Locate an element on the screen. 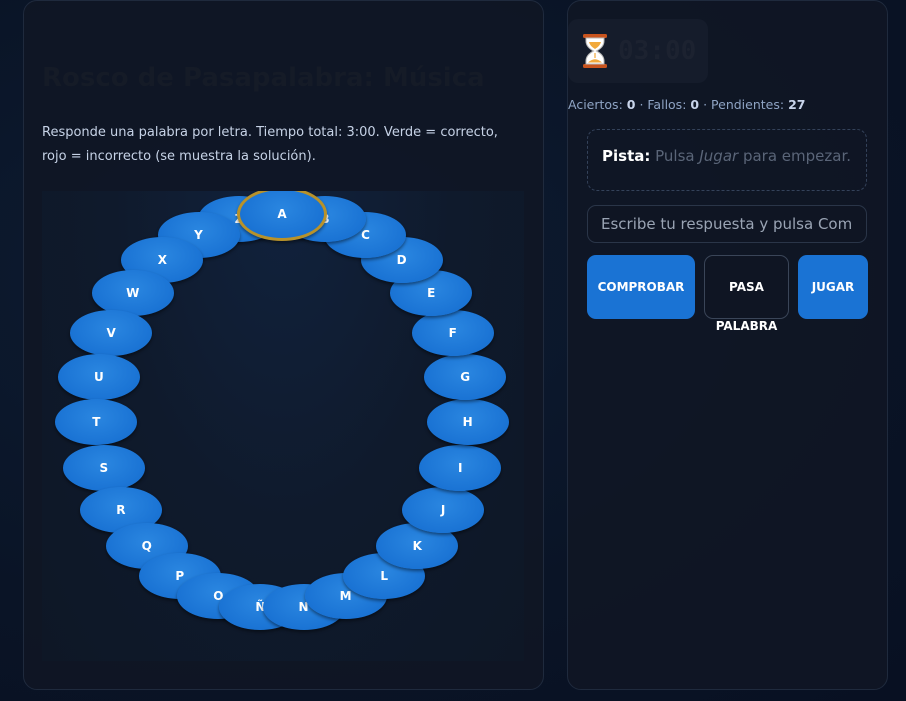  play-button: JUGAR is located at coordinates (833, 287).